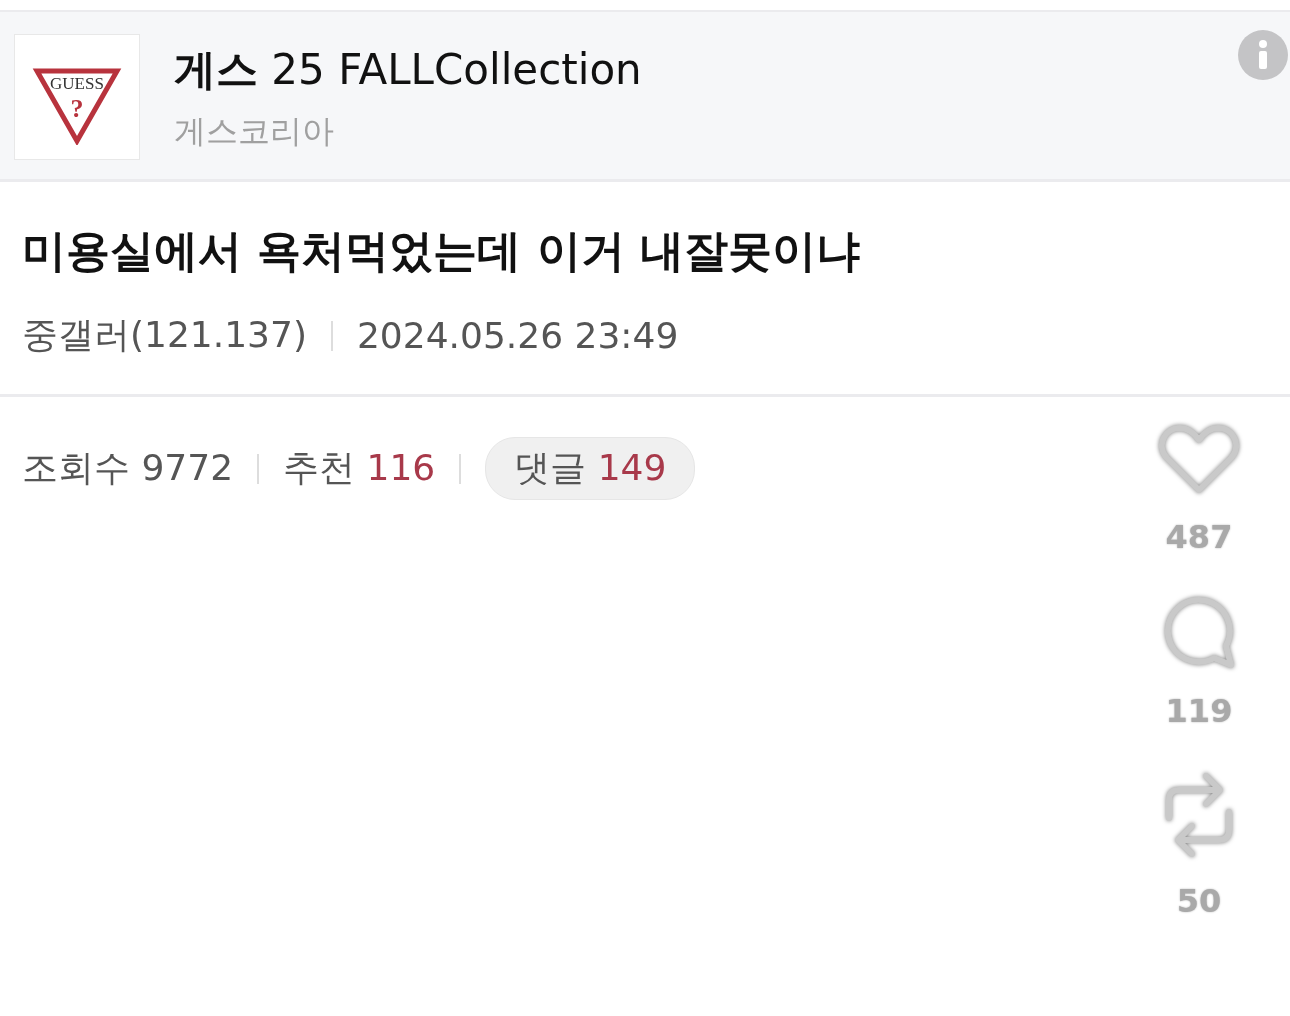 This screenshot has height=1016, width=1290. Describe the element at coordinates (1199, 815) in the screenshot. I see `repost-icon` at that location.